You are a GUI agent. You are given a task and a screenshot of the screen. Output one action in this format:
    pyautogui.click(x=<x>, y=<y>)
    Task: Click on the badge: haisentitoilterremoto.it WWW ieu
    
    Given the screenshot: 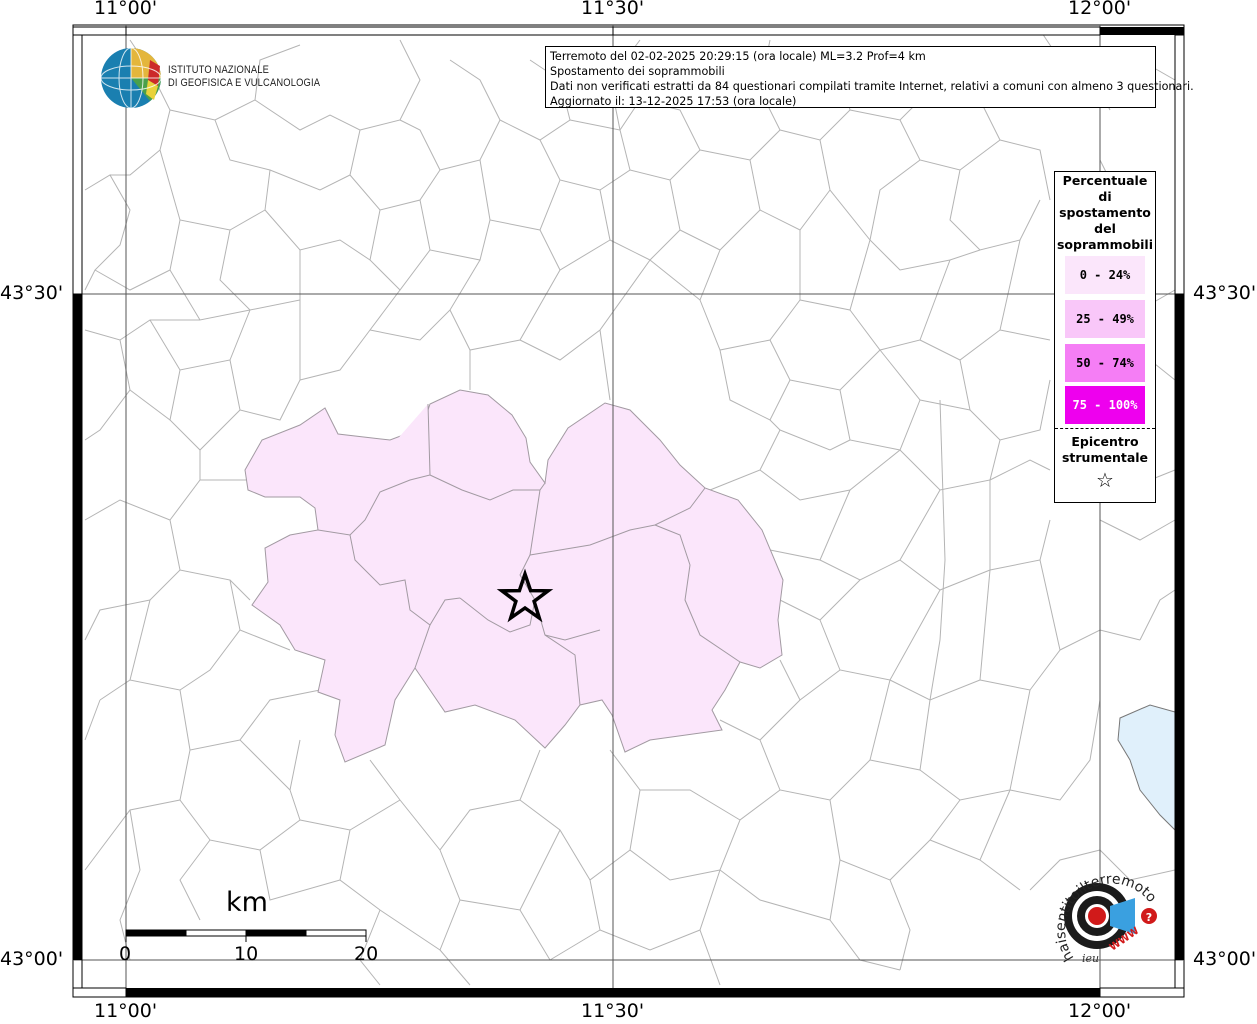 What is the action you would take?
    pyautogui.click(x=1105, y=907)
    